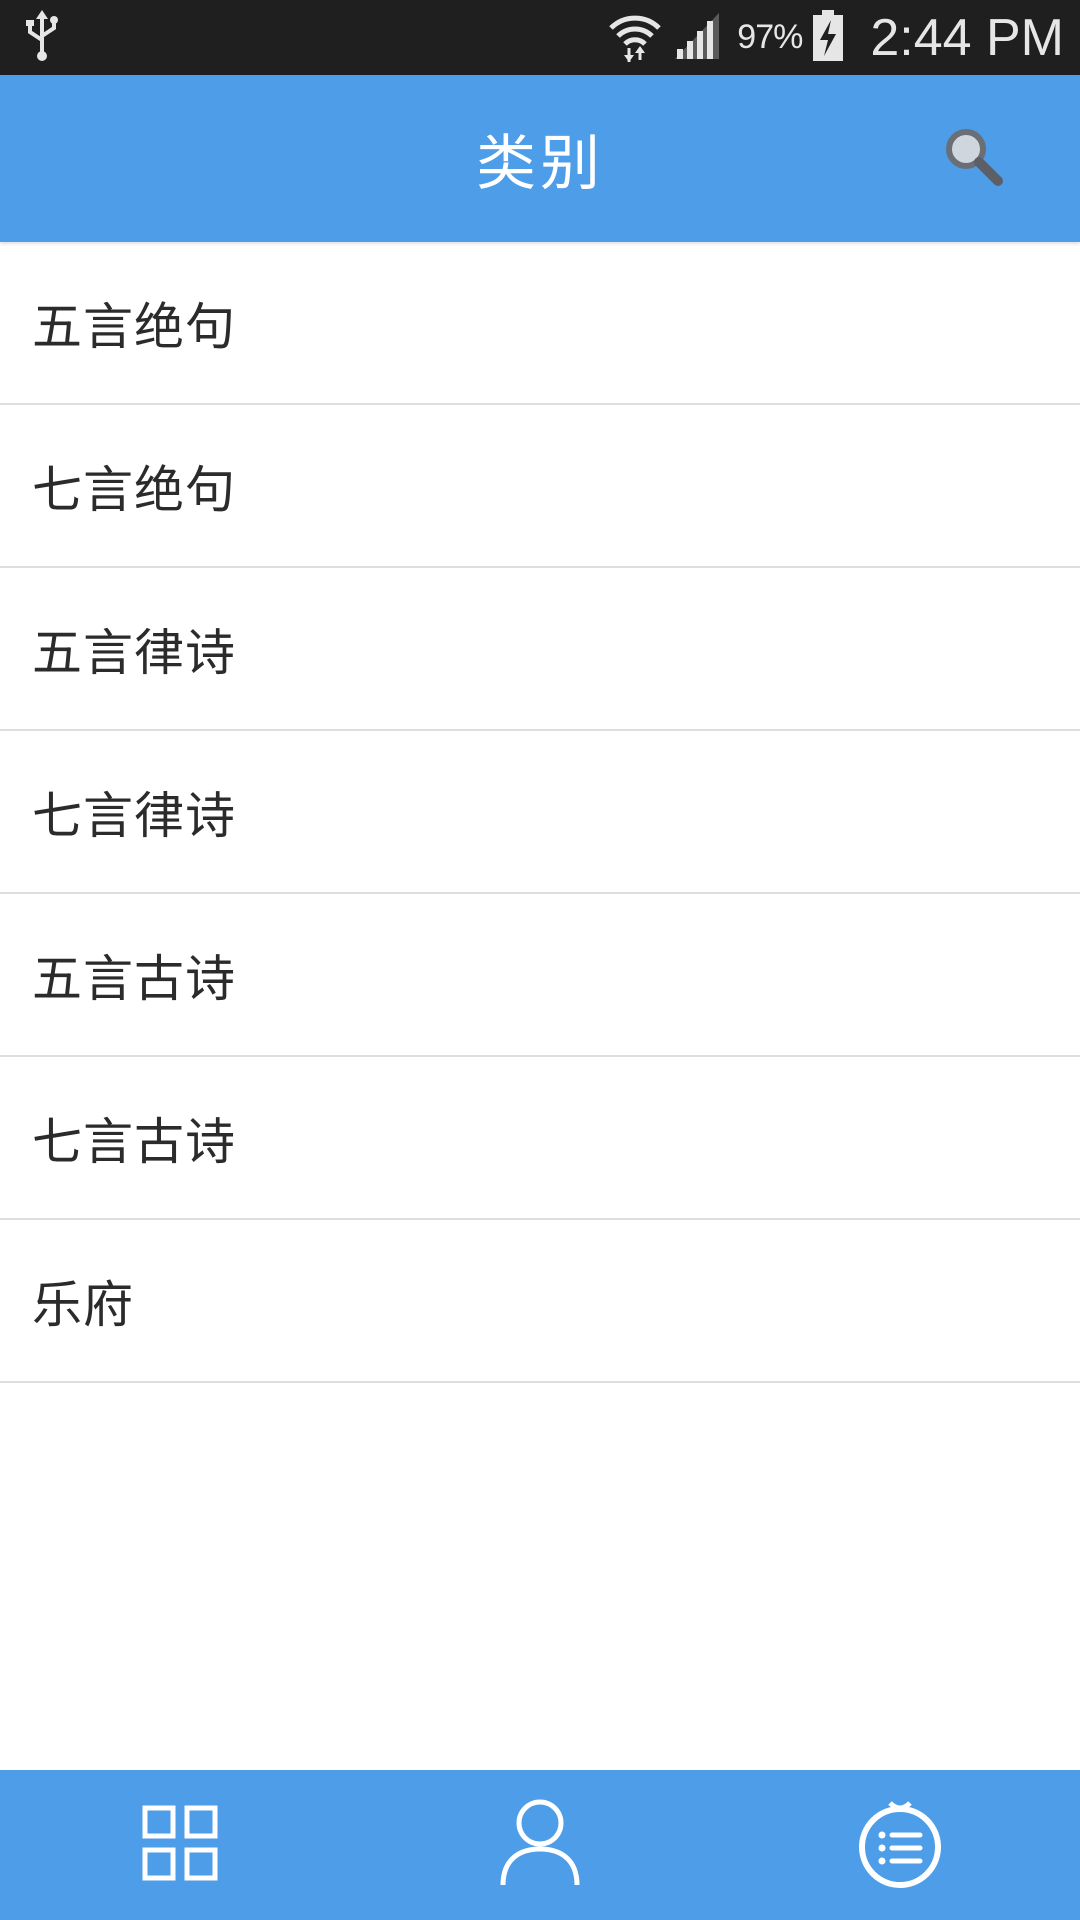 The height and width of the screenshot is (1920, 1080). I want to click on search-icon, so click(974, 159).